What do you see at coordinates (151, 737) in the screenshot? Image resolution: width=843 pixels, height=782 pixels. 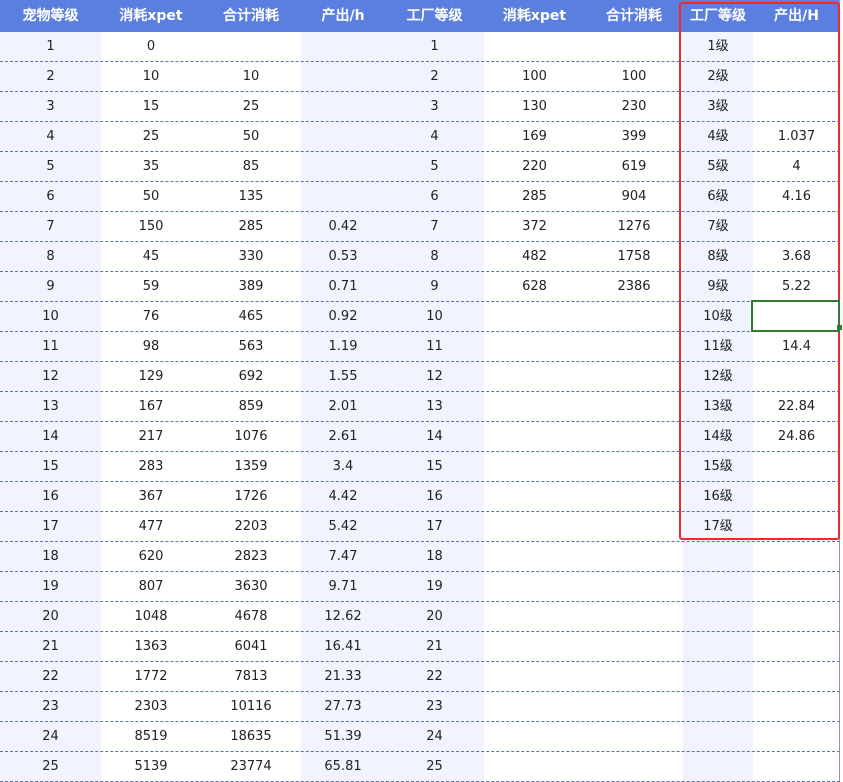 I see `cell-pet-xpet: 8519` at bounding box center [151, 737].